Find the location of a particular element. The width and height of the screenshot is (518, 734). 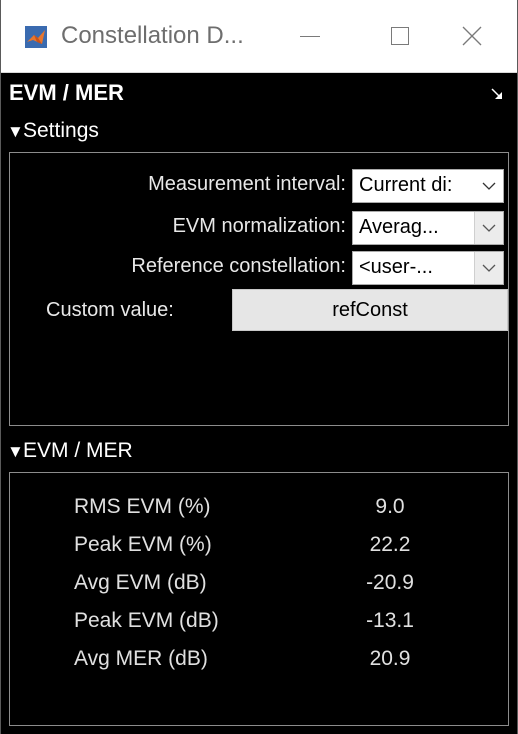

custom-value-label: Custom value: is located at coordinates (110, 310).